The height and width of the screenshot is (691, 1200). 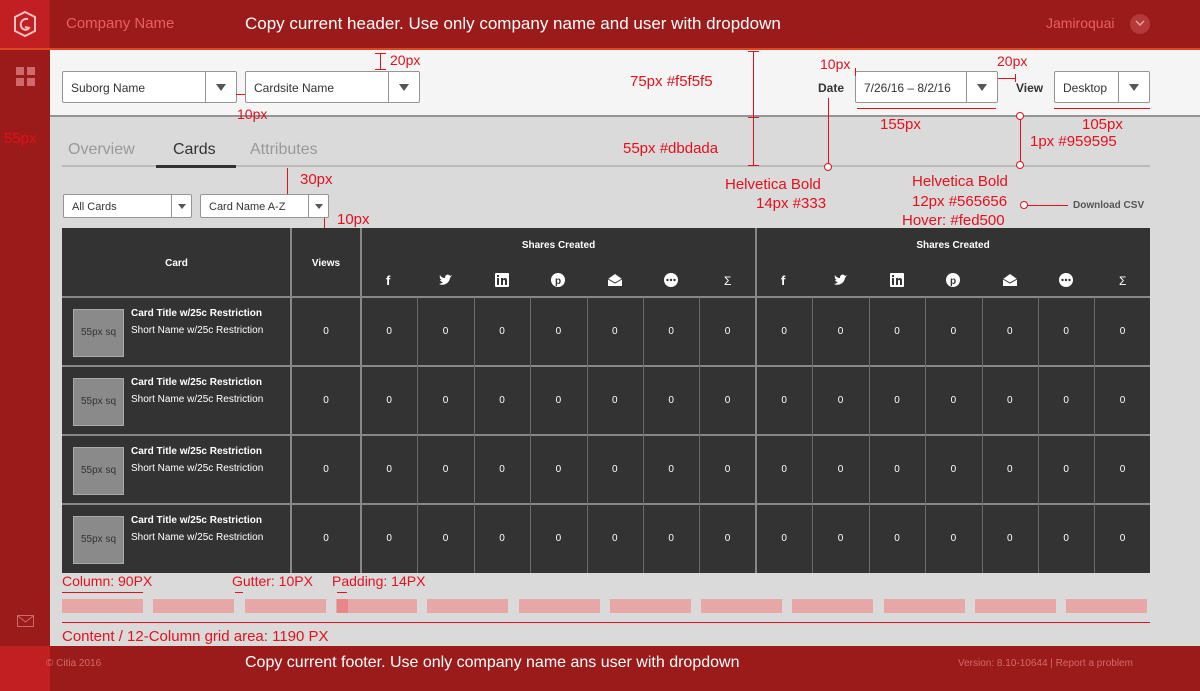 I want to click on annotation-10px-a: 10px, so click(x=252, y=114).